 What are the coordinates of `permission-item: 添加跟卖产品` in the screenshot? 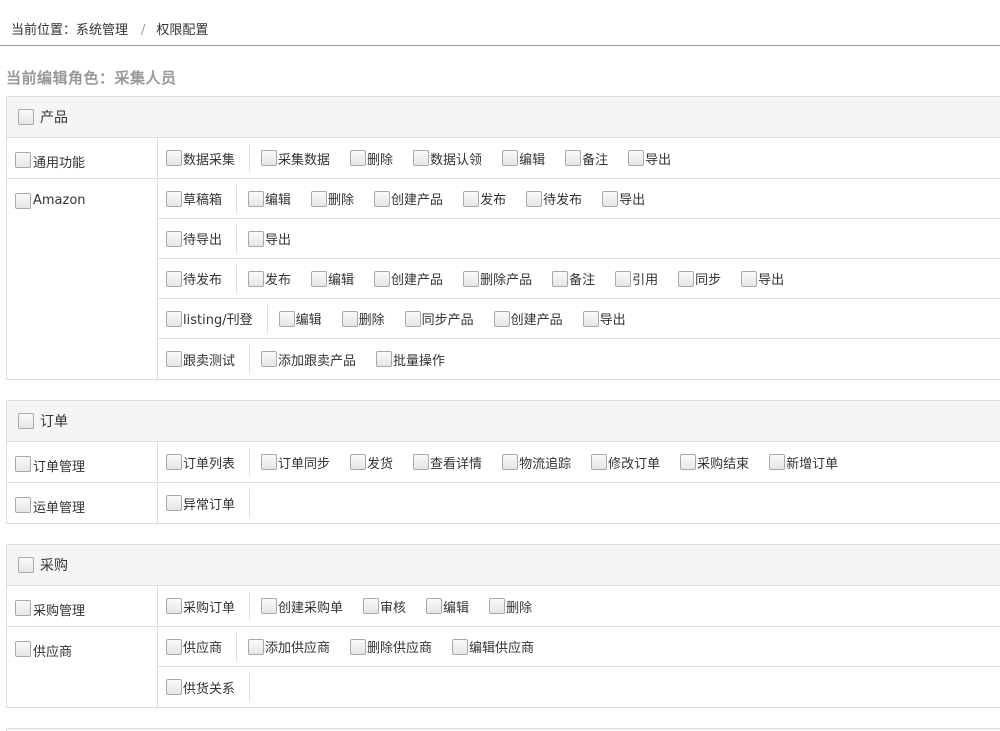 It's located at (308, 359).